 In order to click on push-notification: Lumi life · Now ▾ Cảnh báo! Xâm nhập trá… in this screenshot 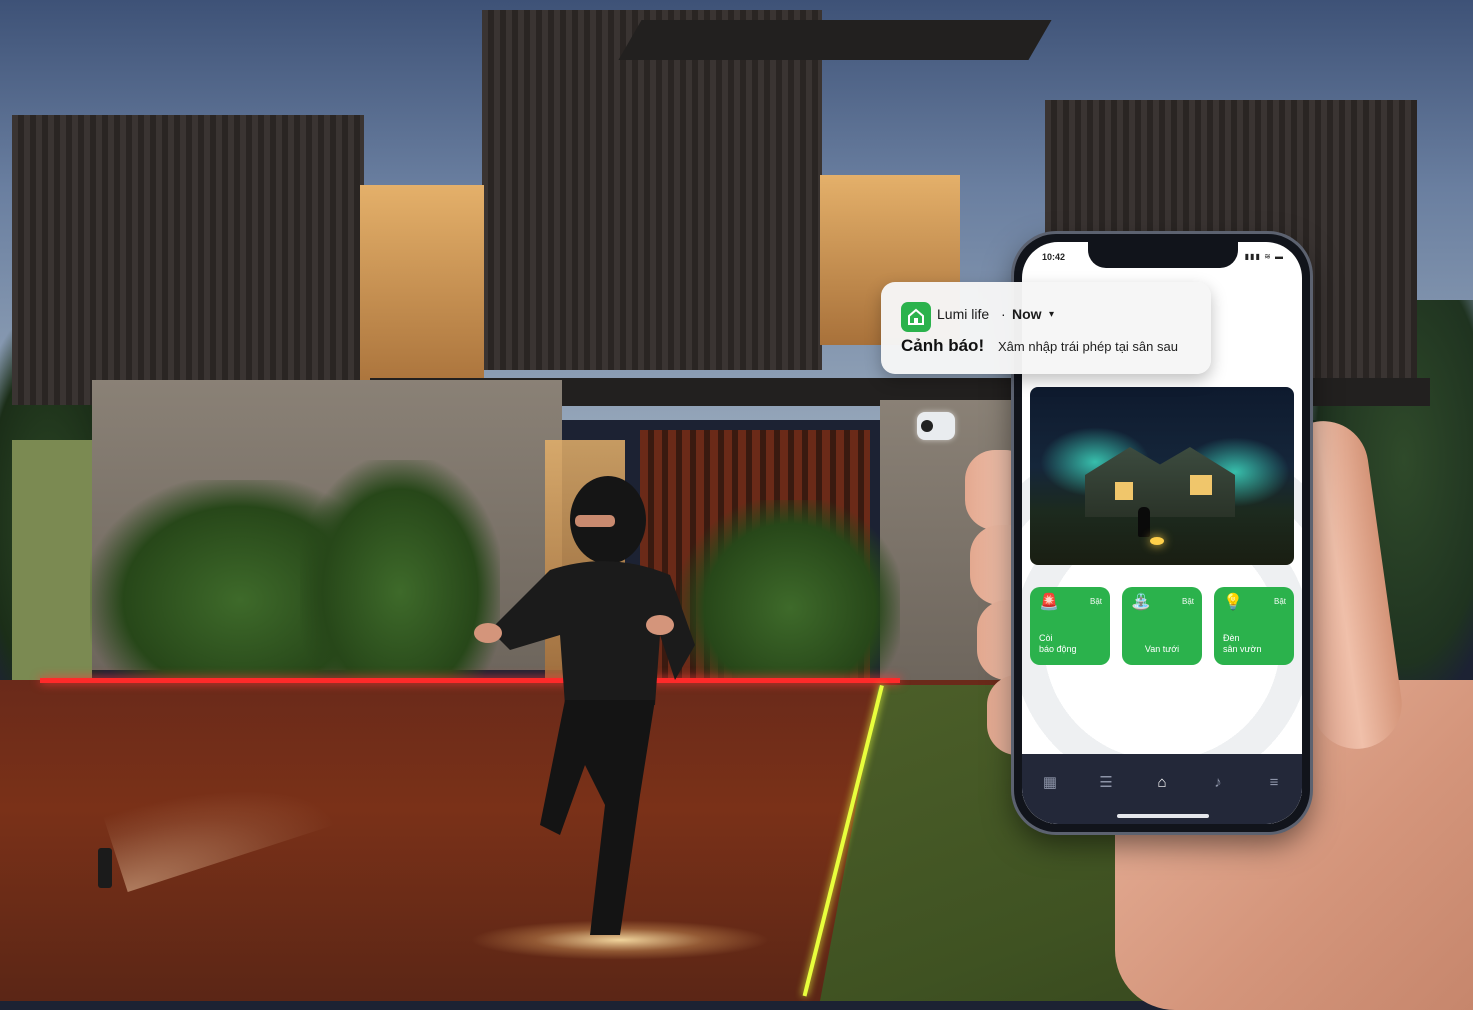, I will do `click(1046, 328)`.